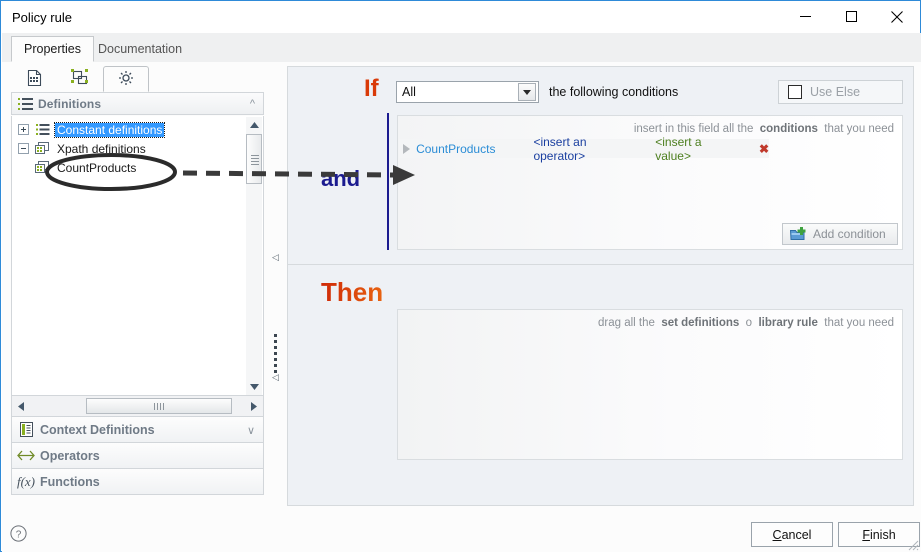 The width and height of the screenshot is (921, 554). Describe the element at coordinates (119, 129) in the screenshot. I see `tree-item-constant-definitions: Constant definitions` at that location.